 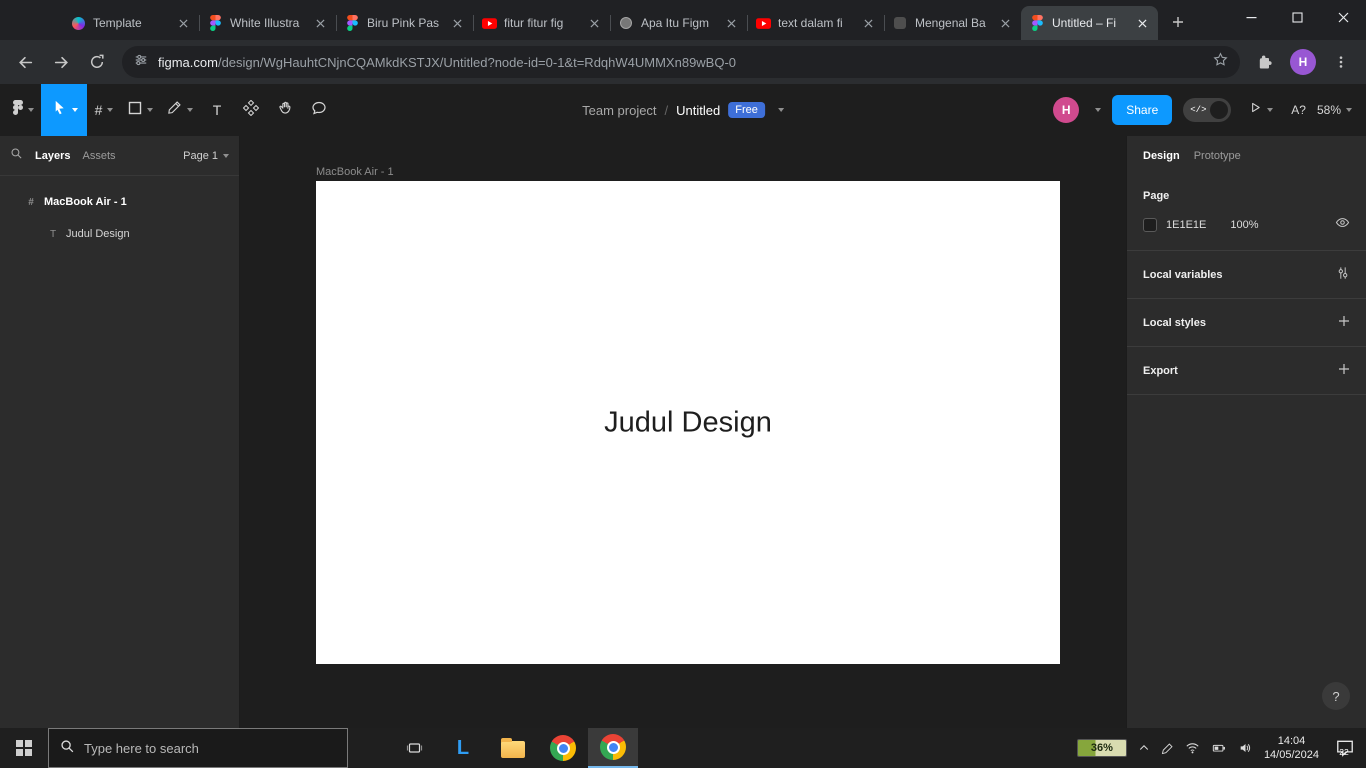 I want to click on taskbar-clock: 14:04 14/05/2024, so click(x=1291, y=748).